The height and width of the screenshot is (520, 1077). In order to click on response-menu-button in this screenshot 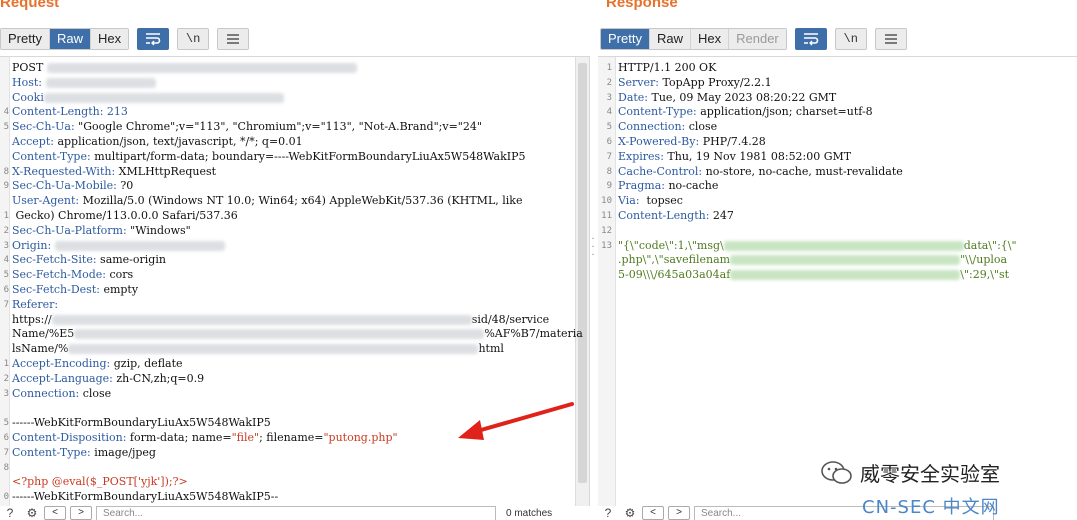, I will do `click(890, 39)`.